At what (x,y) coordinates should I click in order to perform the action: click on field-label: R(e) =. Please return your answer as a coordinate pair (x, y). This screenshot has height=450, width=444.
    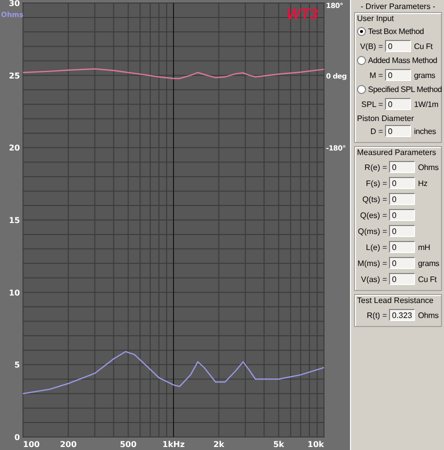
    Looking at the image, I should click on (376, 167).